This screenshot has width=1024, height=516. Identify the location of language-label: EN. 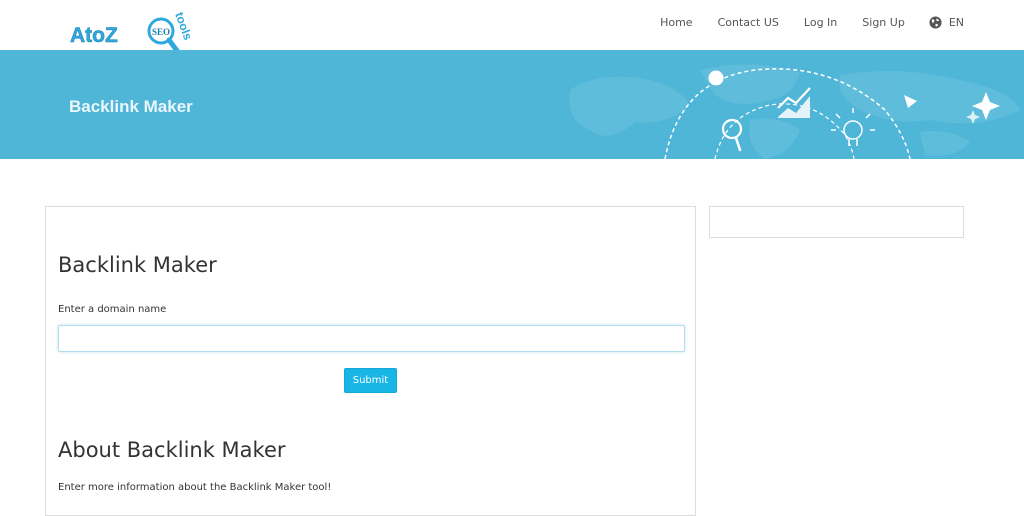
(956, 22).